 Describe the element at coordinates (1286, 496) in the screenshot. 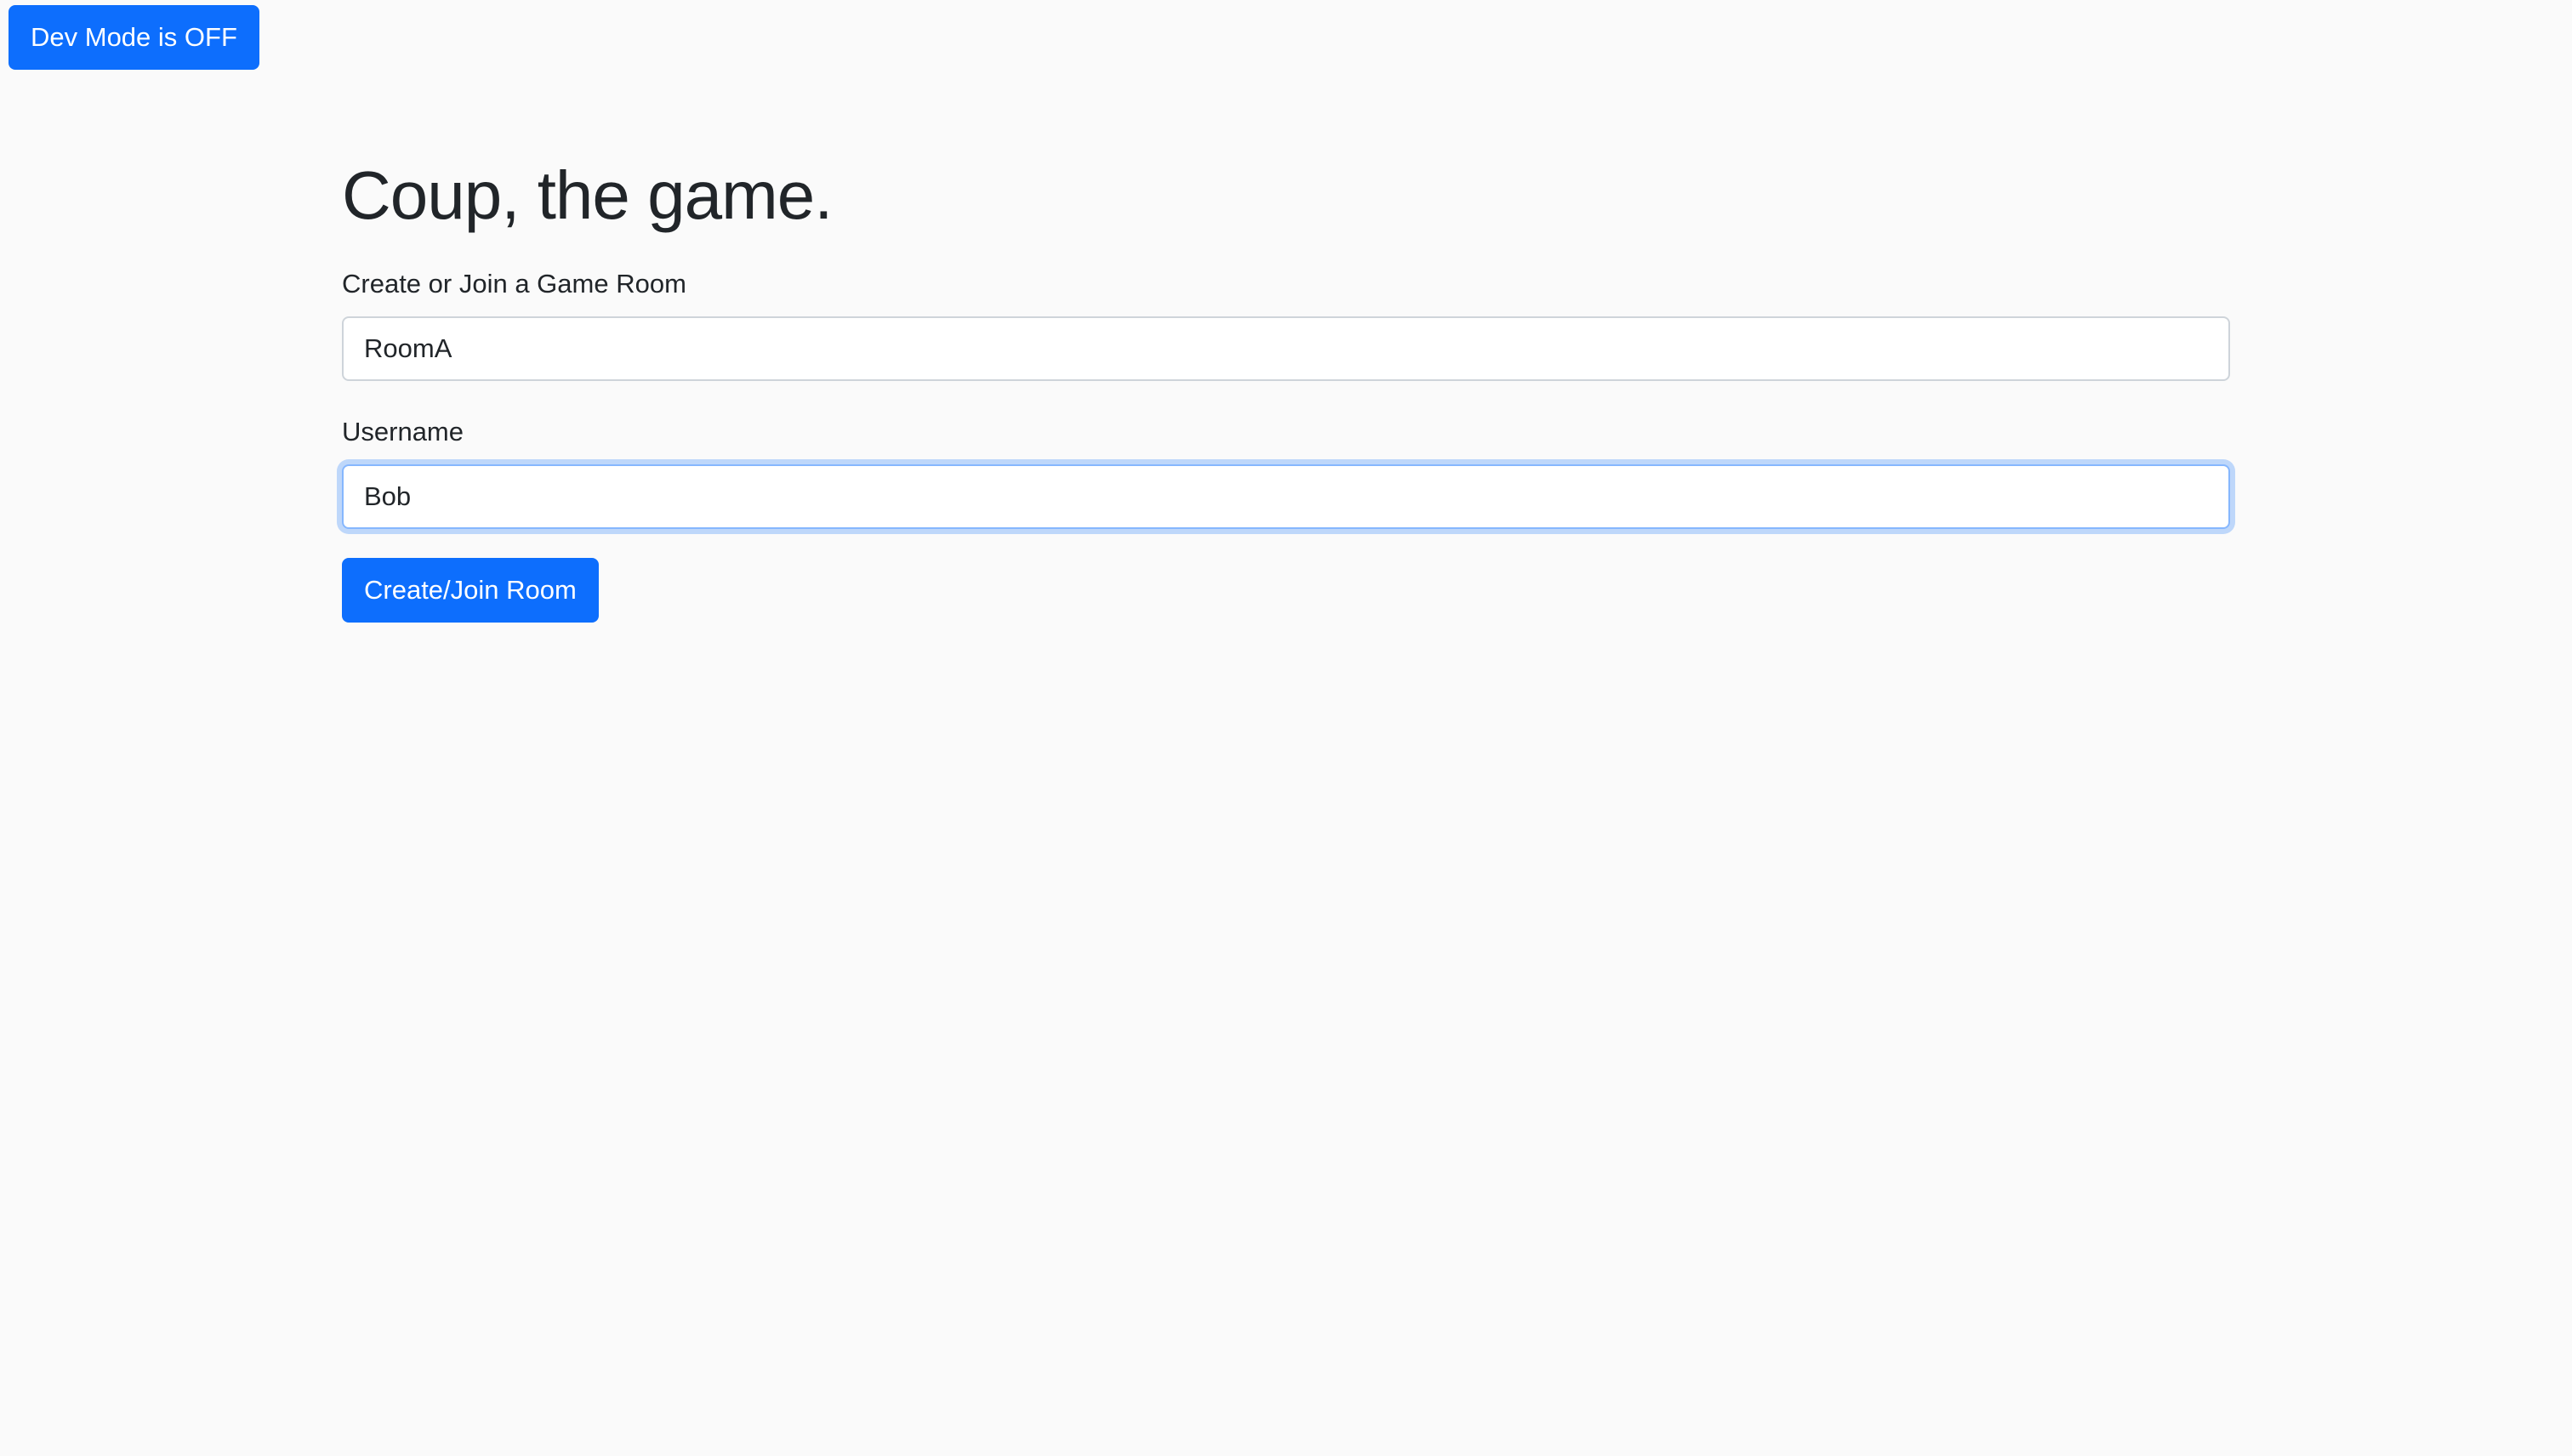

I see `username-input` at that location.